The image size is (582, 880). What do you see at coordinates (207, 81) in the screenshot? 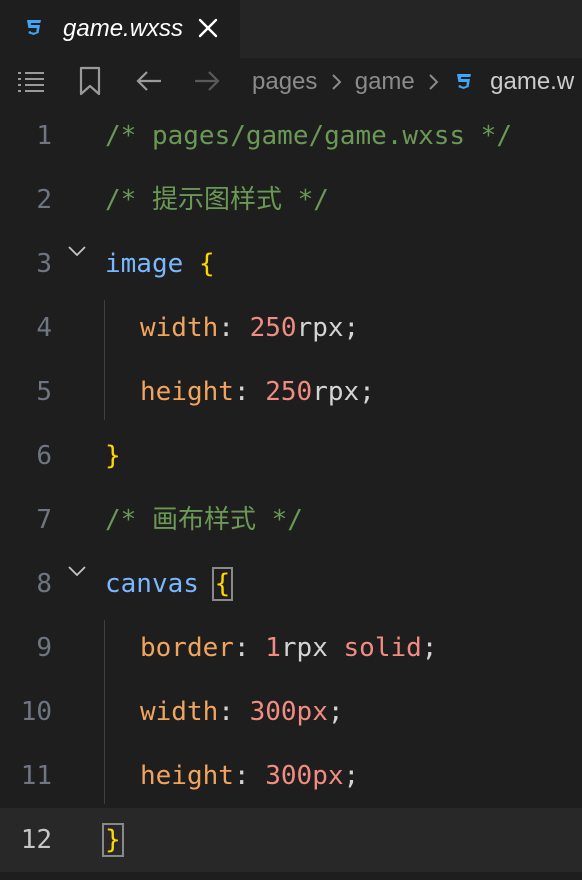
I see `arrow-right-icon` at bounding box center [207, 81].